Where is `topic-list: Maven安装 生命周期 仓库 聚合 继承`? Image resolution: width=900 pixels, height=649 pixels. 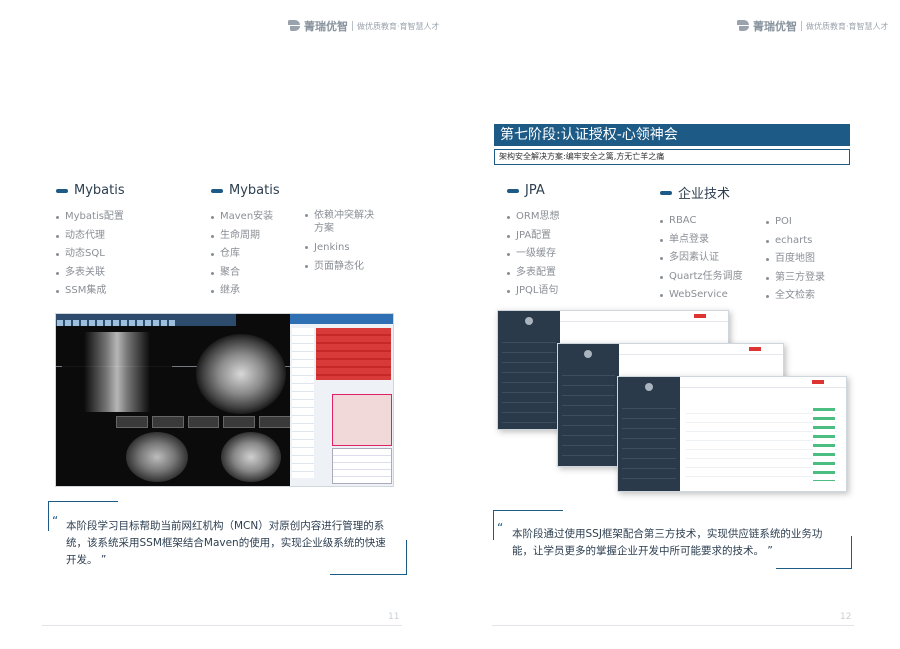
topic-list: Maven安装 生命周期 仓库 聚合 继承 is located at coordinates (245, 254).